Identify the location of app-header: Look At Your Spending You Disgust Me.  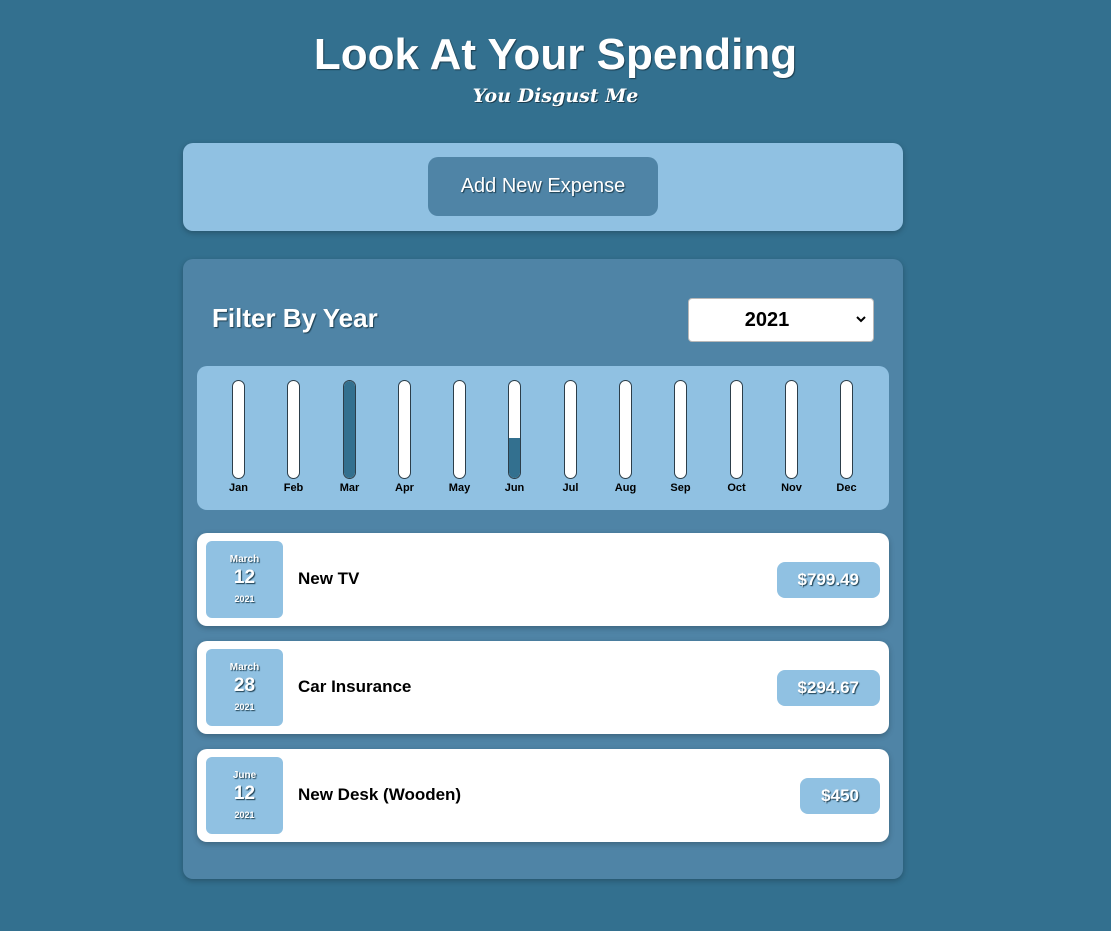
(555, 69).